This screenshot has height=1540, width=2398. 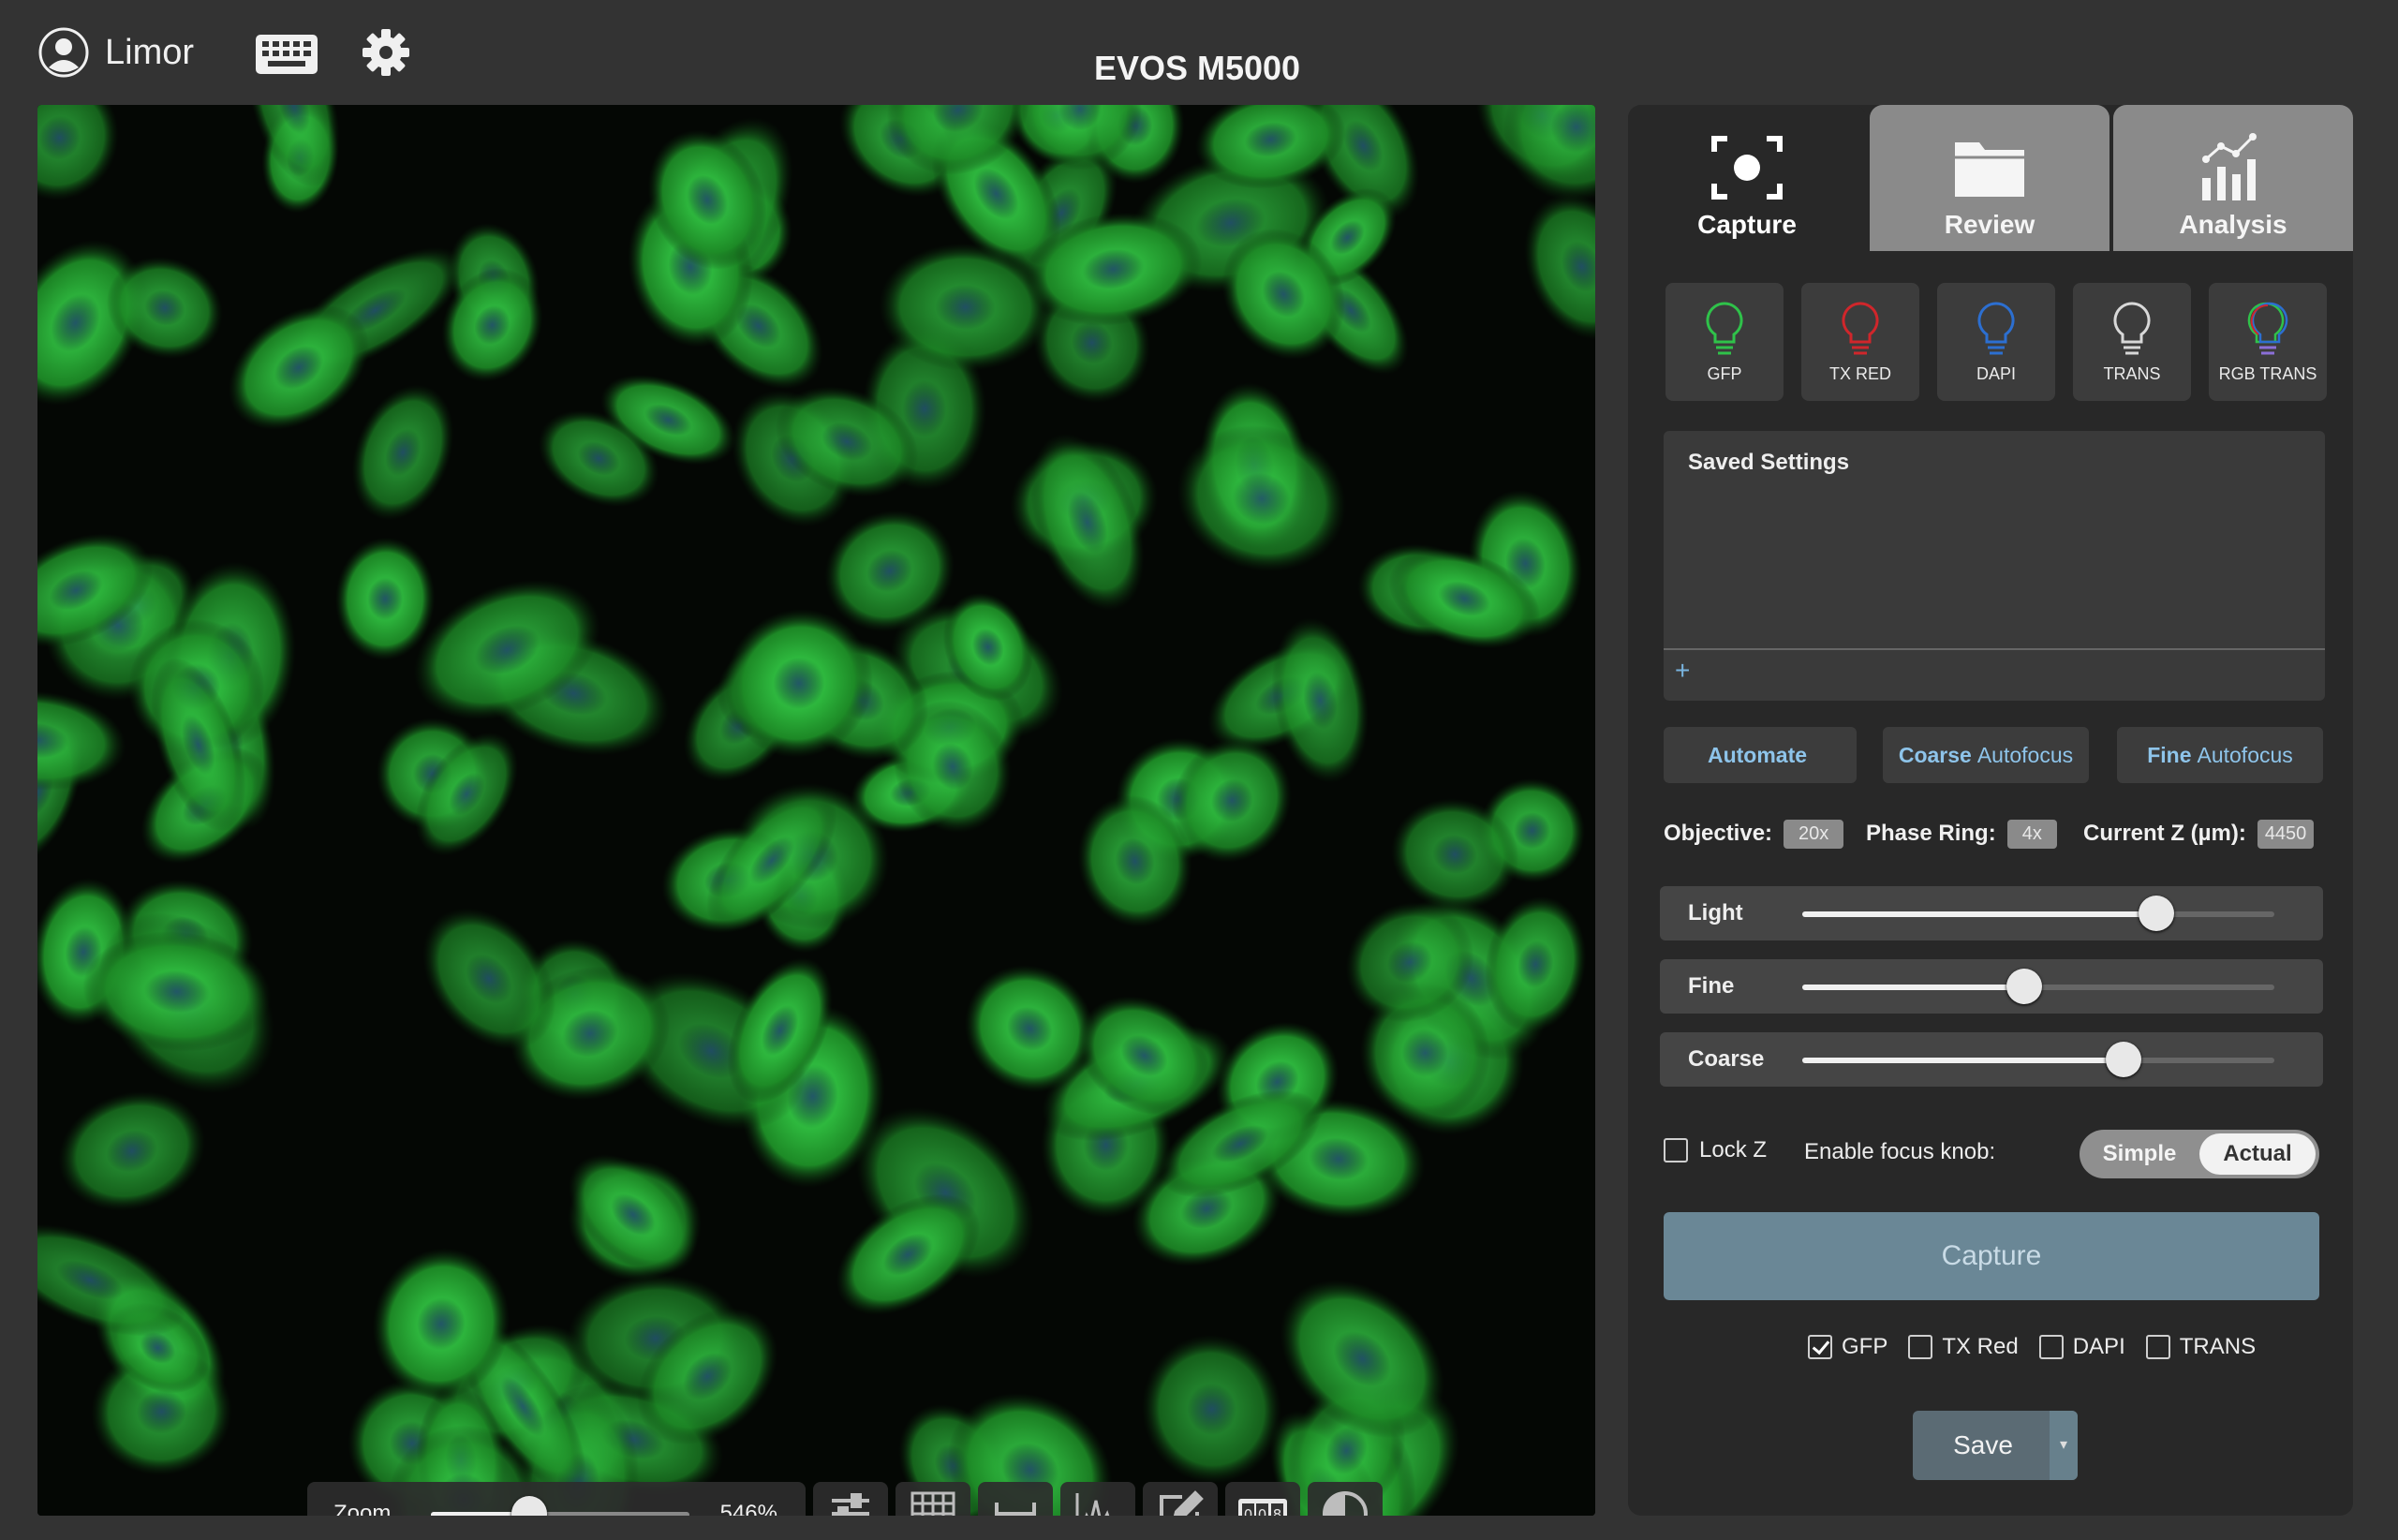 I want to click on gfp-bulb-icon, so click(x=1724, y=327).